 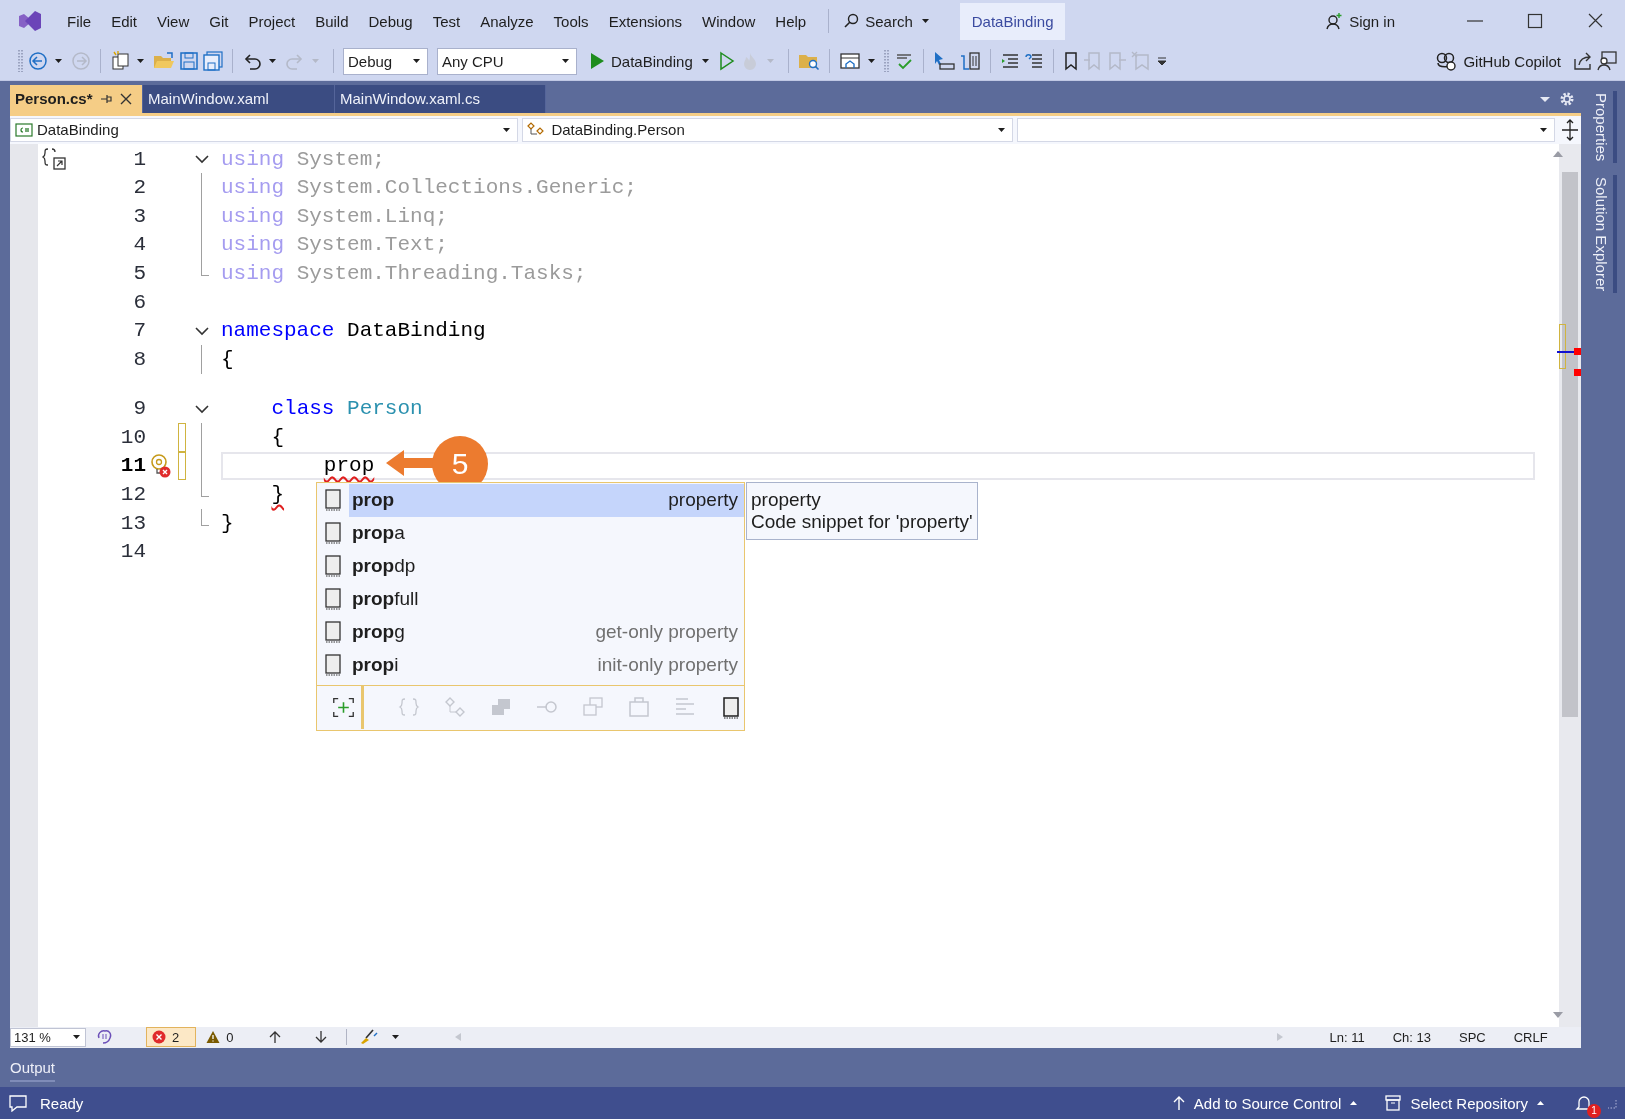 What do you see at coordinates (173, 21) in the screenshot?
I see `menu-item: View` at bounding box center [173, 21].